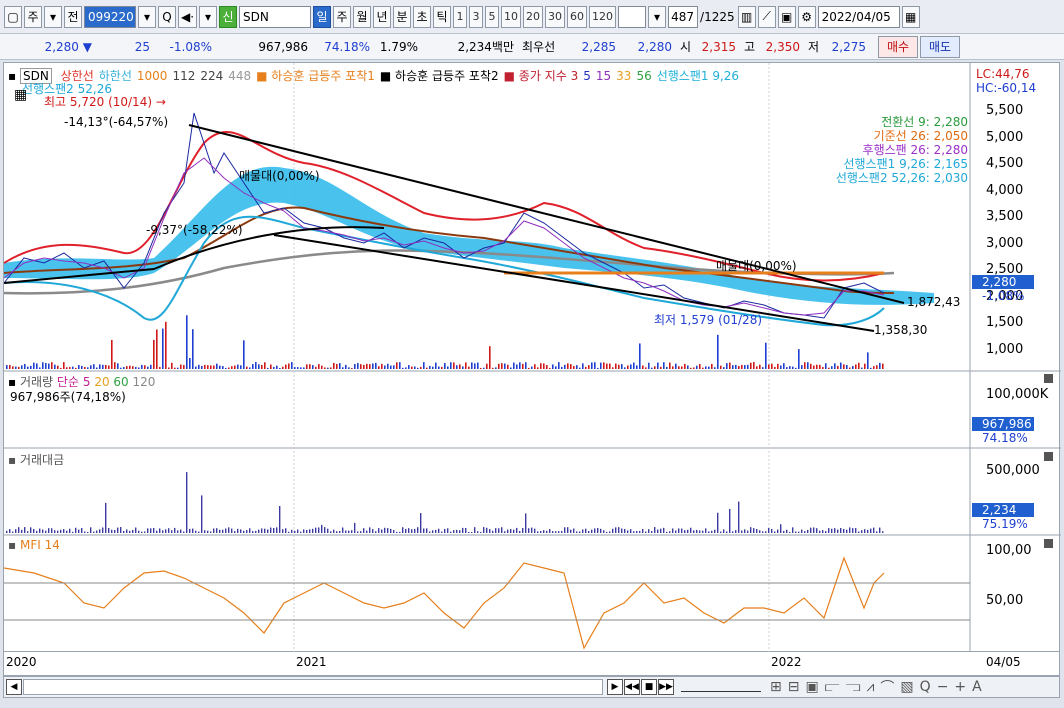  What do you see at coordinates (721, 687) in the screenshot?
I see `zoom-slider` at bounding box center [721, 687].